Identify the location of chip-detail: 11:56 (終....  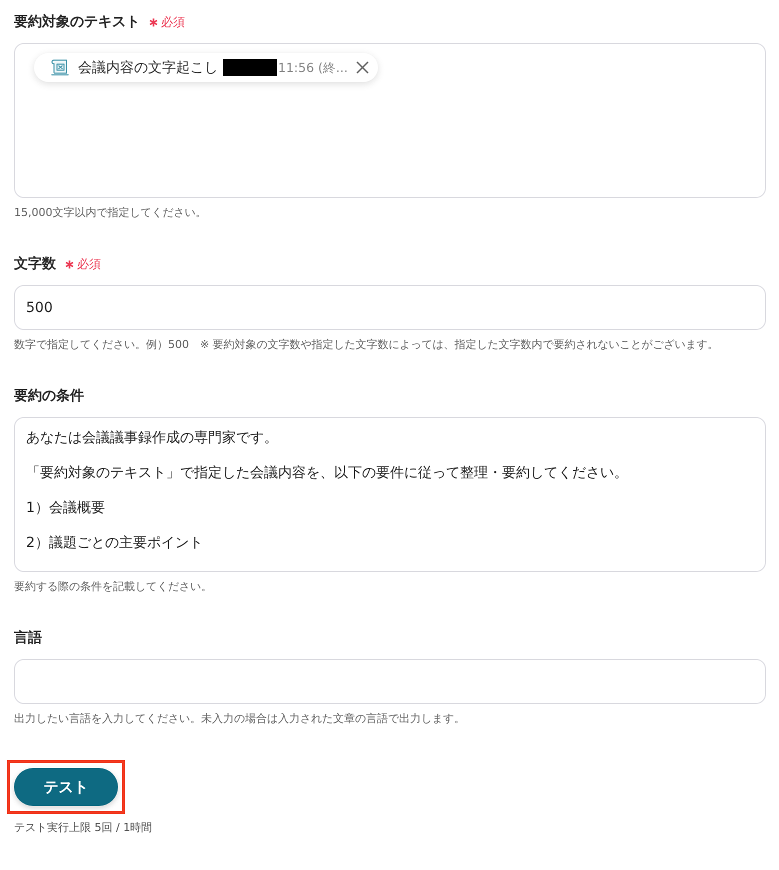
(313, 68).